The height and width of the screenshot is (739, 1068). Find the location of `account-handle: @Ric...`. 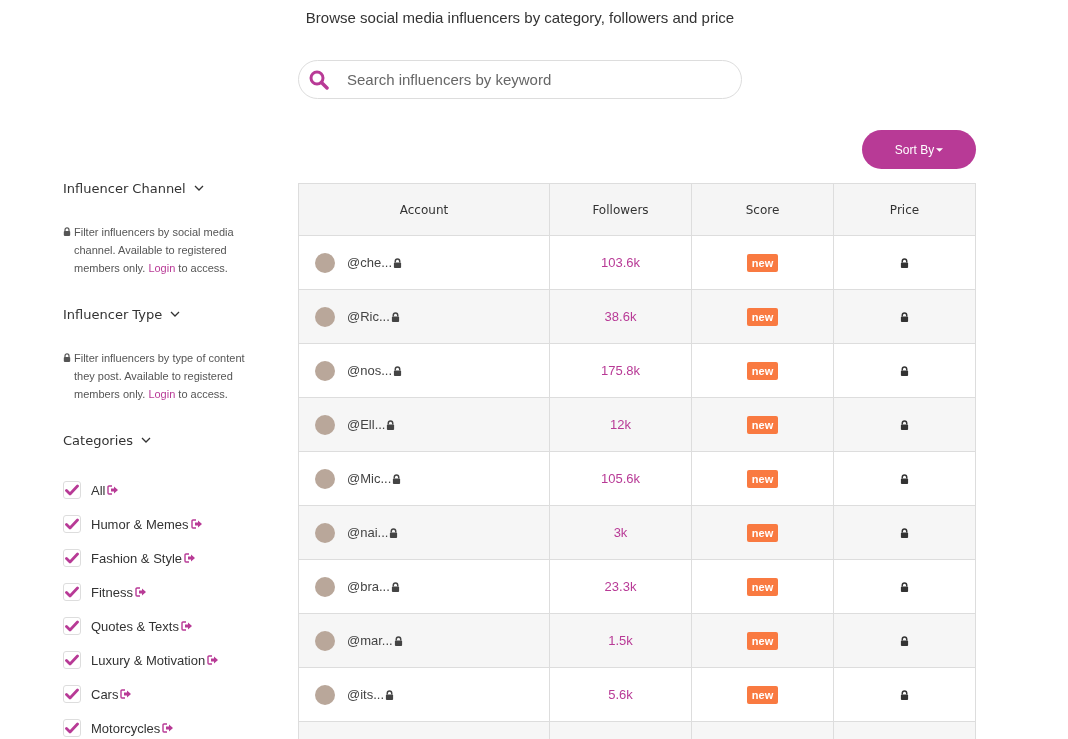

account-handle: @Ric... is located at coordinates (368, 316).